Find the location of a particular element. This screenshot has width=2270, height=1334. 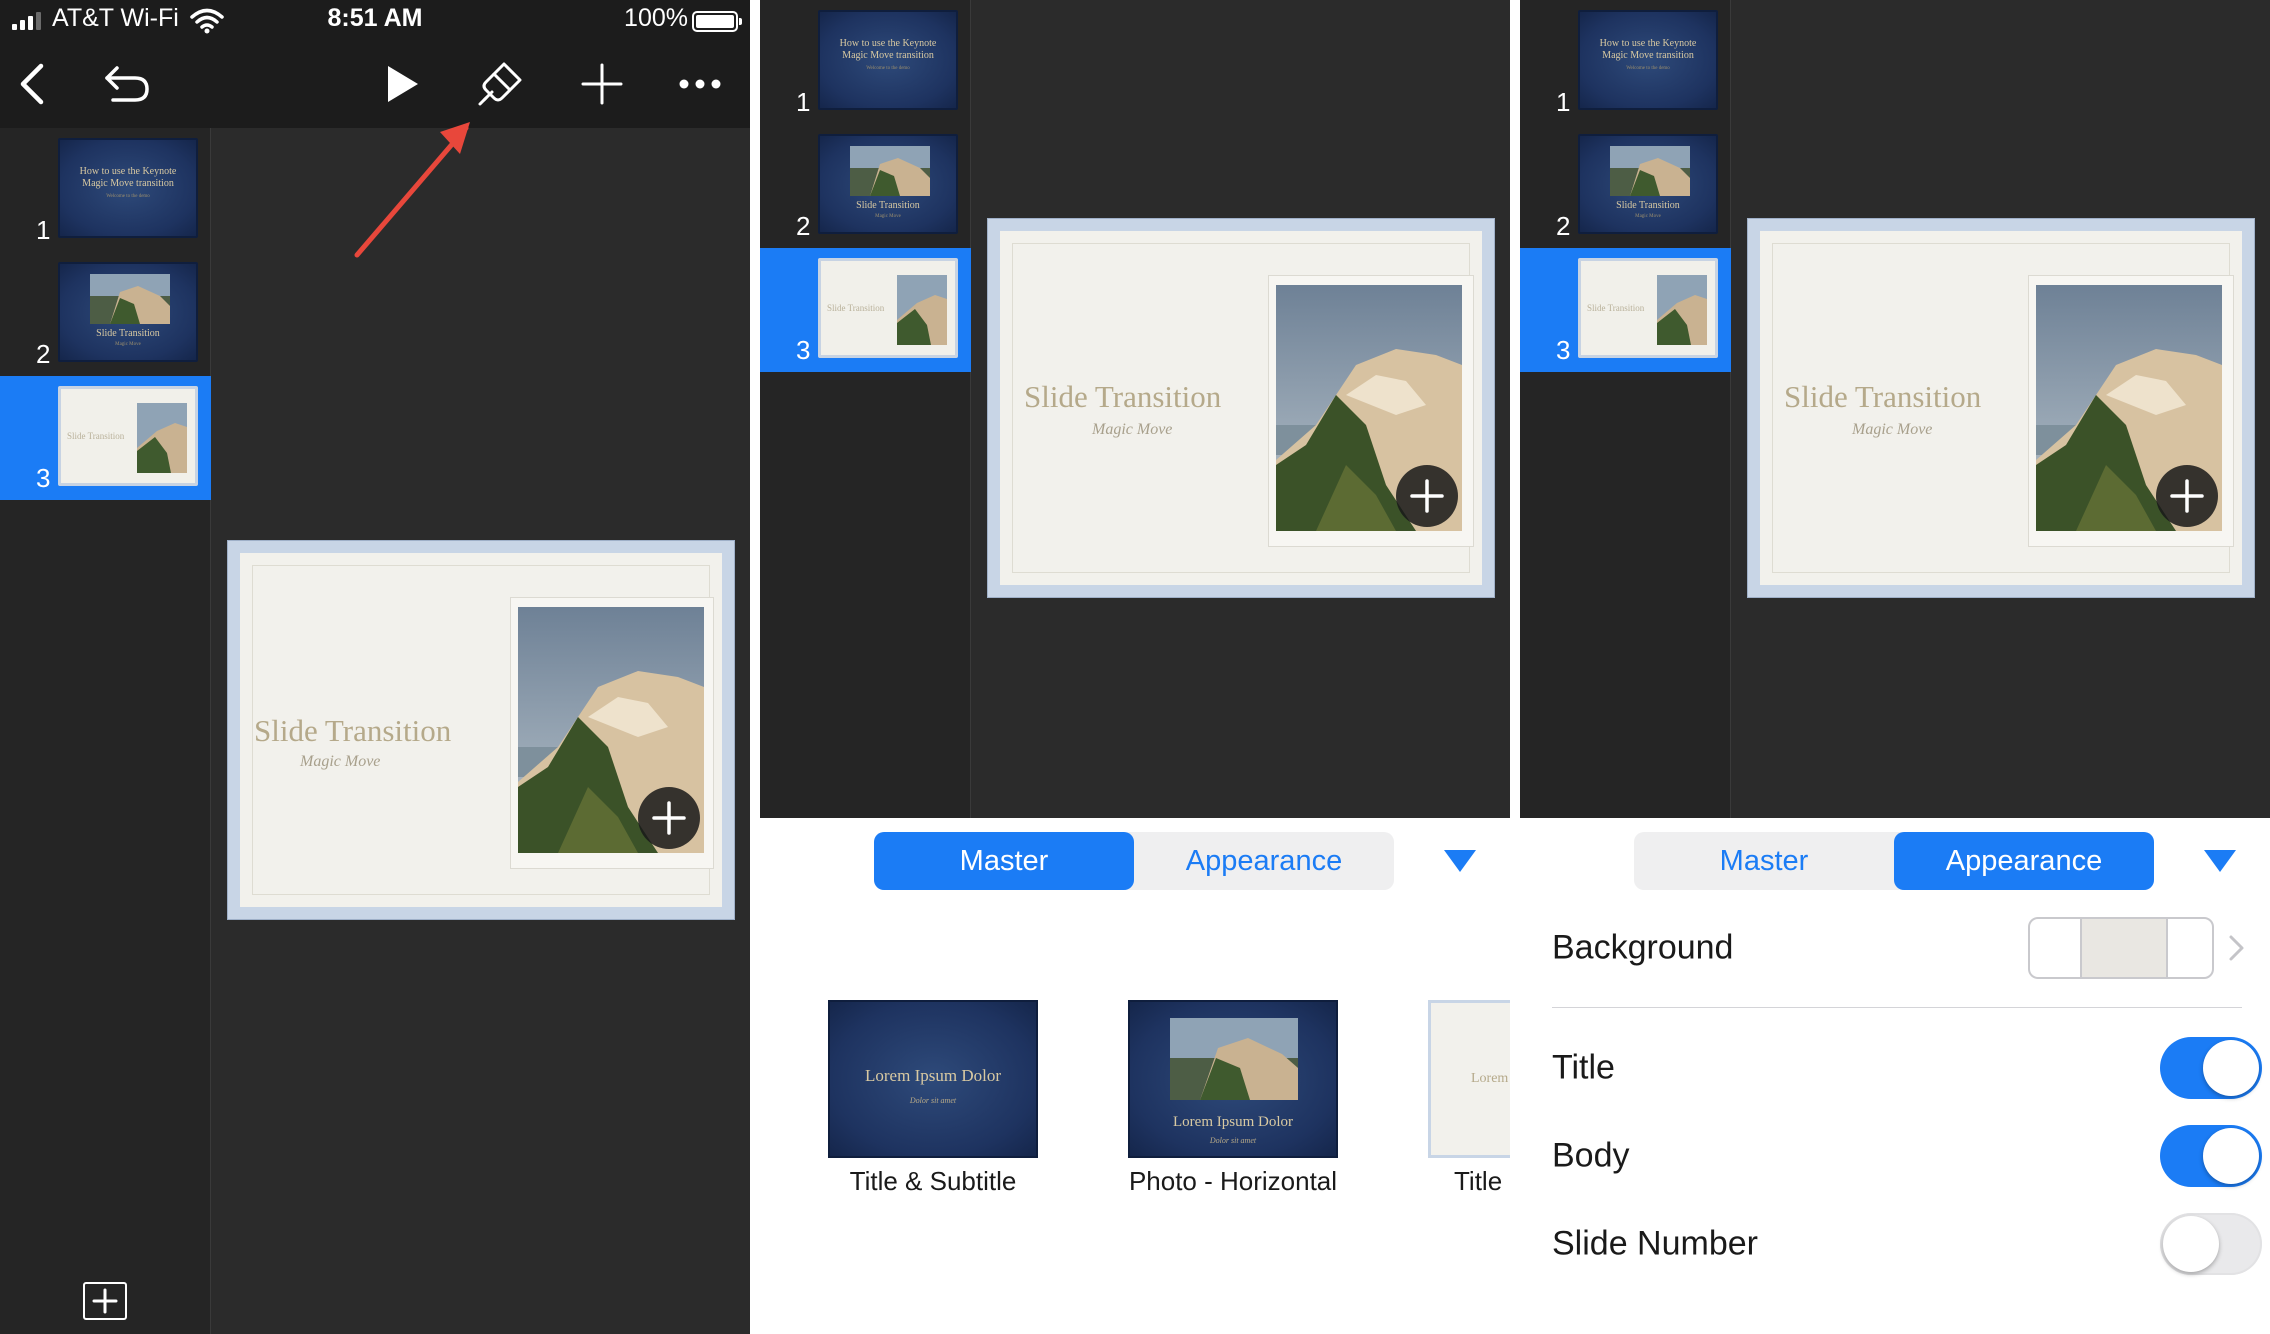

play-icon is located at coordinates (403, 84).